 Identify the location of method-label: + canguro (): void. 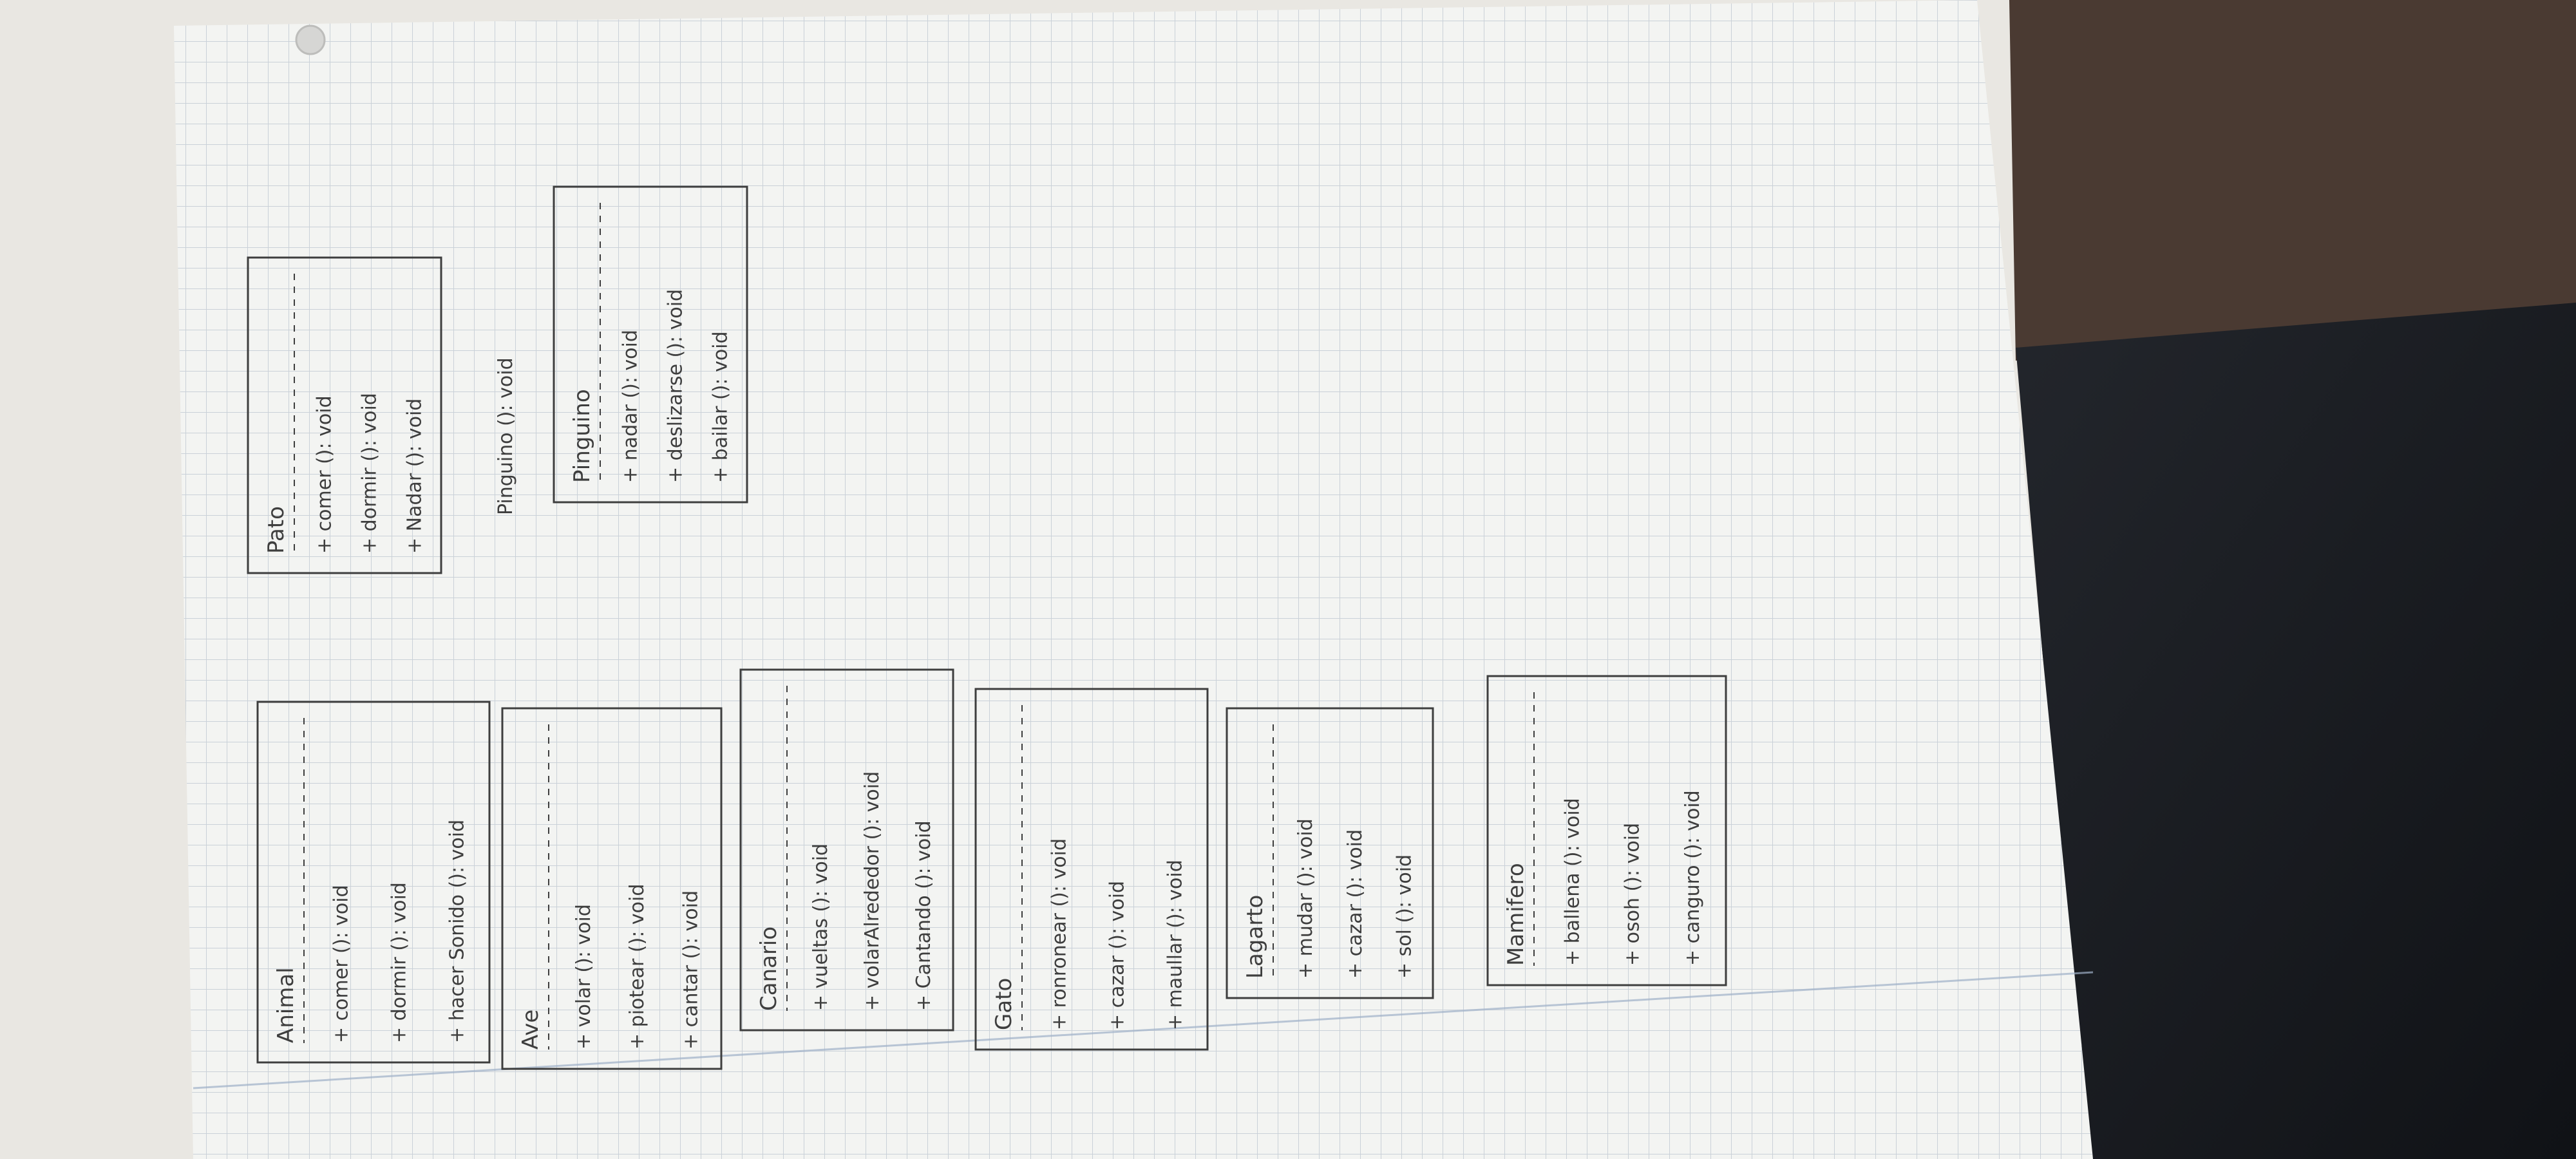
(1692, 878).